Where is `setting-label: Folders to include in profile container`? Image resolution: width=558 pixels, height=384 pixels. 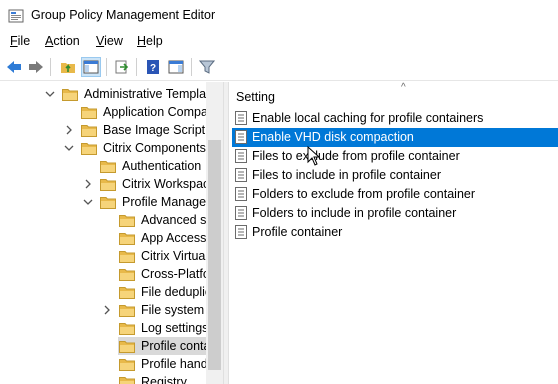
setting-label: Folders to include in profile container is located at coordinates (354, 213).